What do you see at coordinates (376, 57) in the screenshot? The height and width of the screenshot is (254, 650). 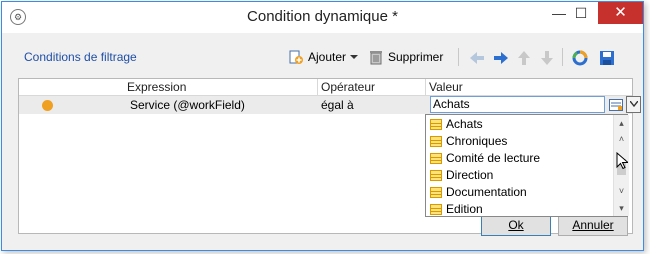 I see `trash-icon` at bounding box center [376, 57].